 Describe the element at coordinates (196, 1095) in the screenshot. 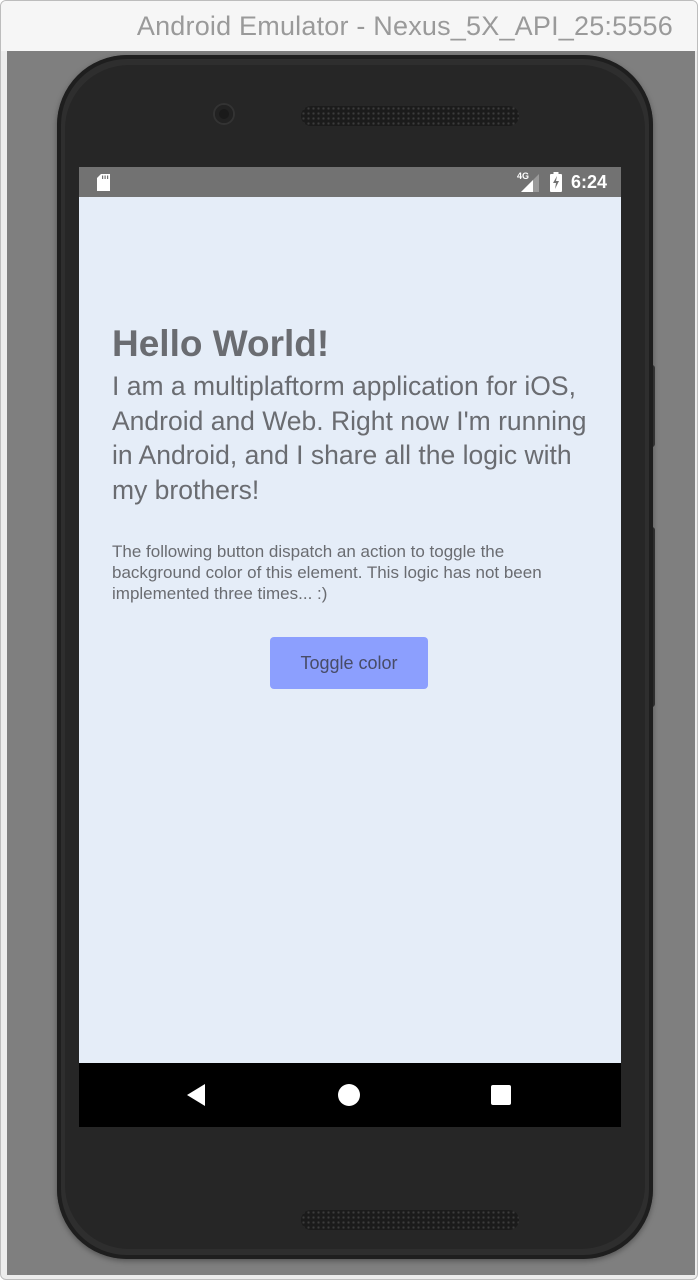

I see `back-icon` at that location.